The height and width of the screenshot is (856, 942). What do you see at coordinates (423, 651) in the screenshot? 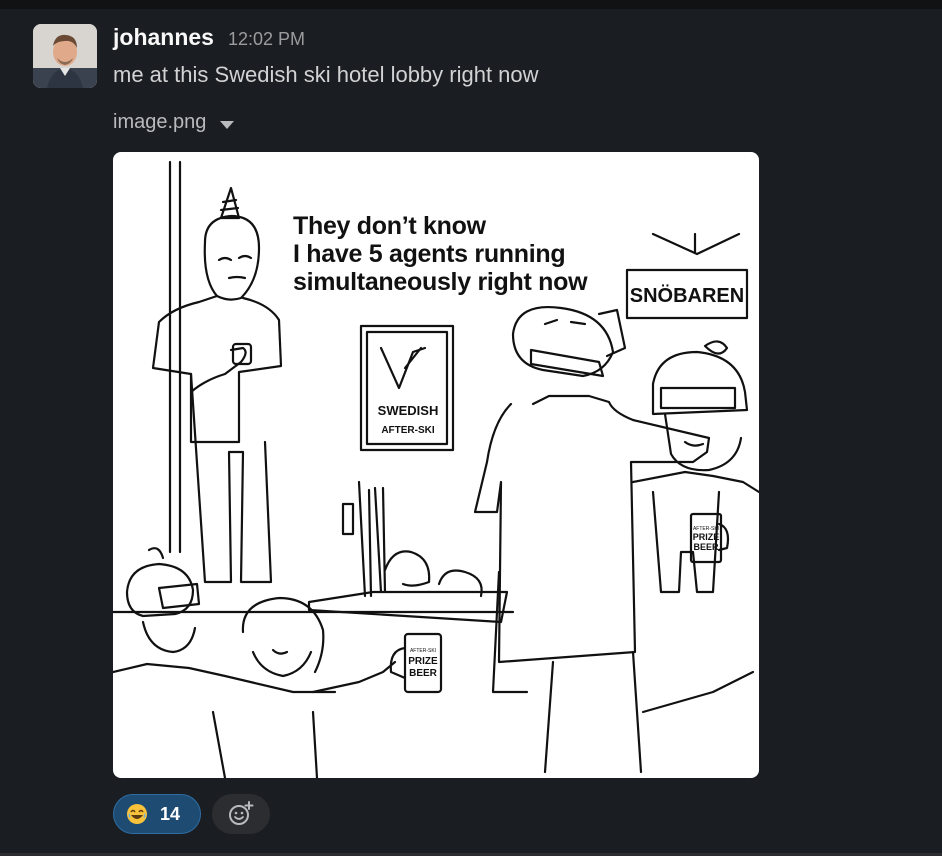
I see `mug2-label-a: AFTER-SKI` at bounding box center [423, 651].